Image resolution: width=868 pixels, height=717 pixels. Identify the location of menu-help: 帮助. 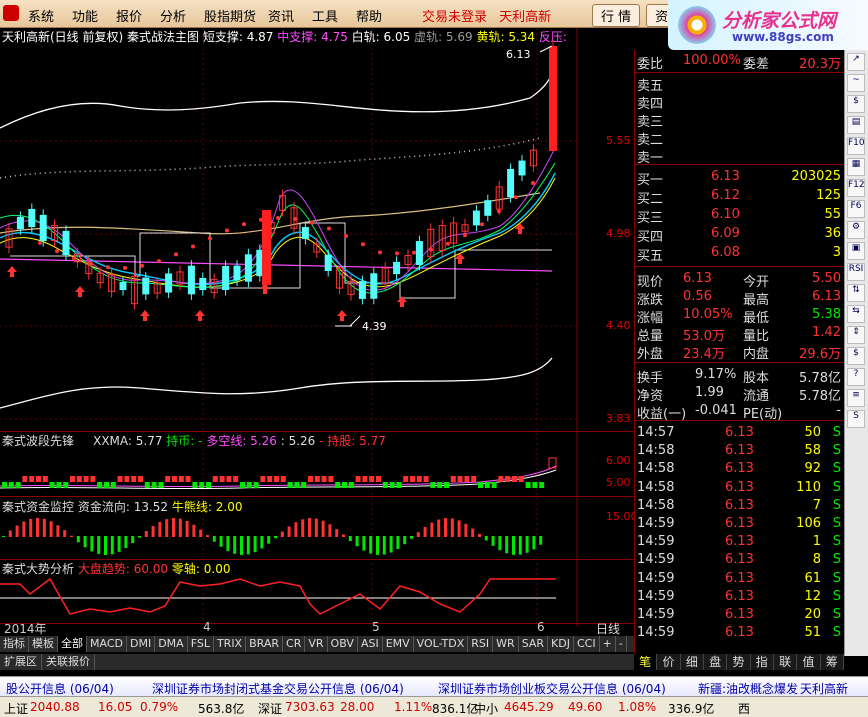
(378, 15).